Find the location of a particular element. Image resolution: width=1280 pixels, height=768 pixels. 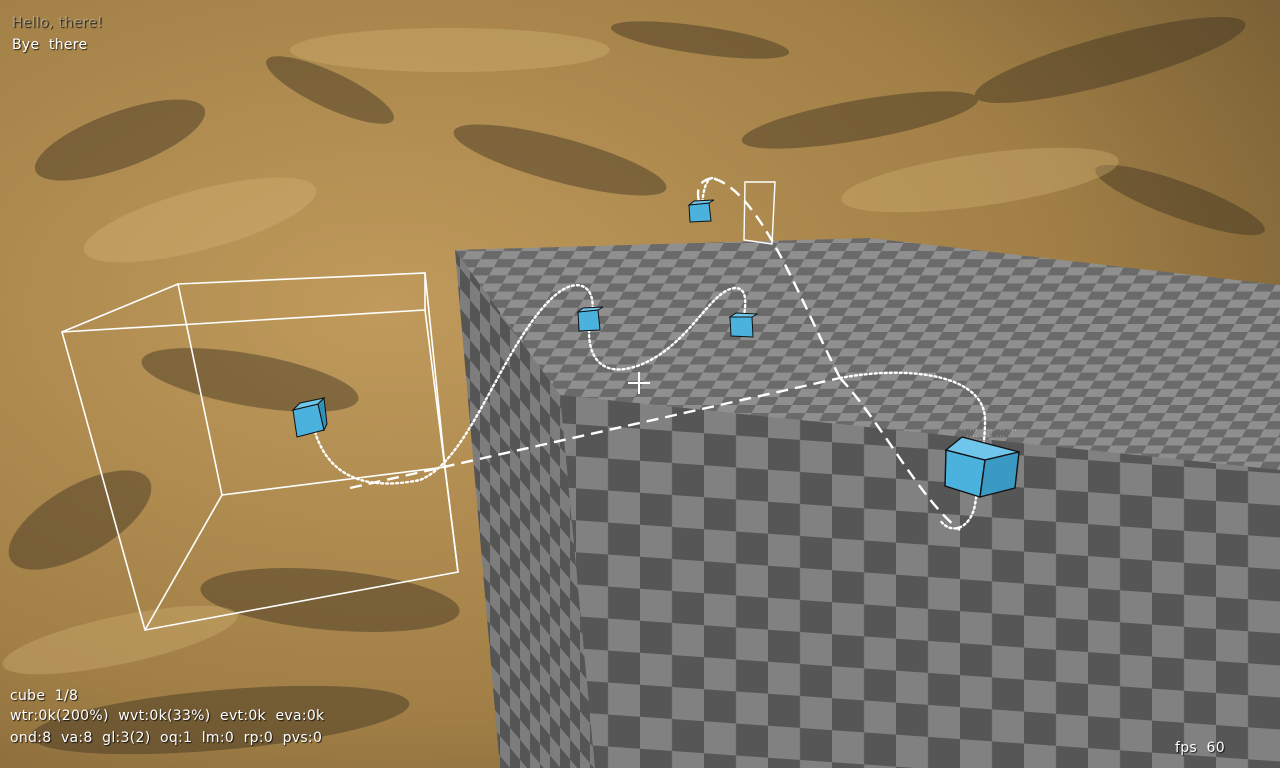

stats-world-render: wtr:0k(200%) wvt:0k(33%) evt:0k eva:0k is located at coordinates (167, 716).